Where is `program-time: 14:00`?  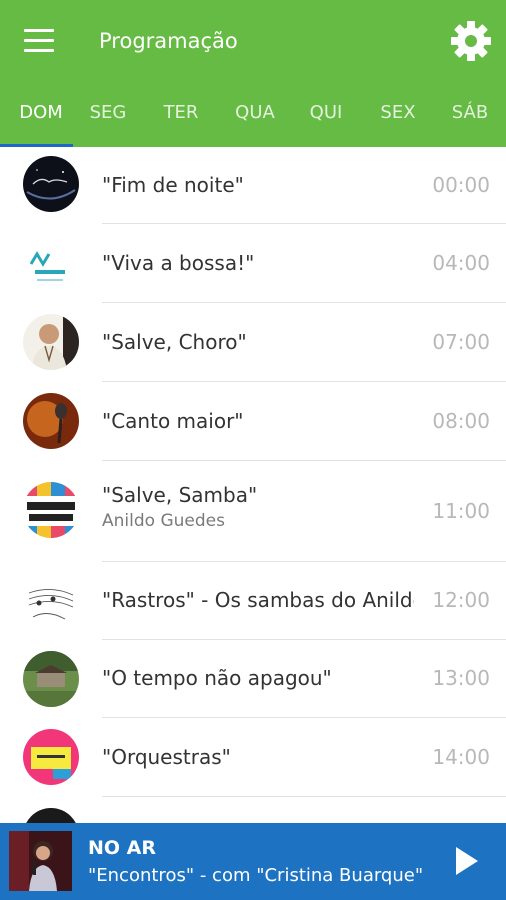
program-time: 14:00 is located at coordinates (461, 757).